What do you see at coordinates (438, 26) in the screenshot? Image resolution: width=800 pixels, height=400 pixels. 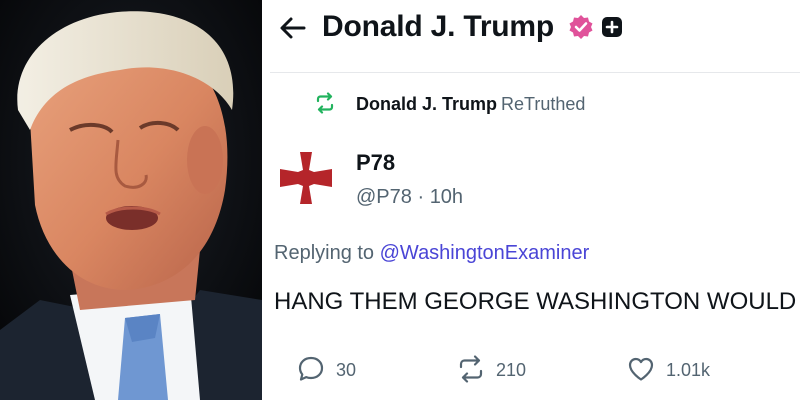 I see `page-title: Donald J. Trump` at bounding box center [438, 26].